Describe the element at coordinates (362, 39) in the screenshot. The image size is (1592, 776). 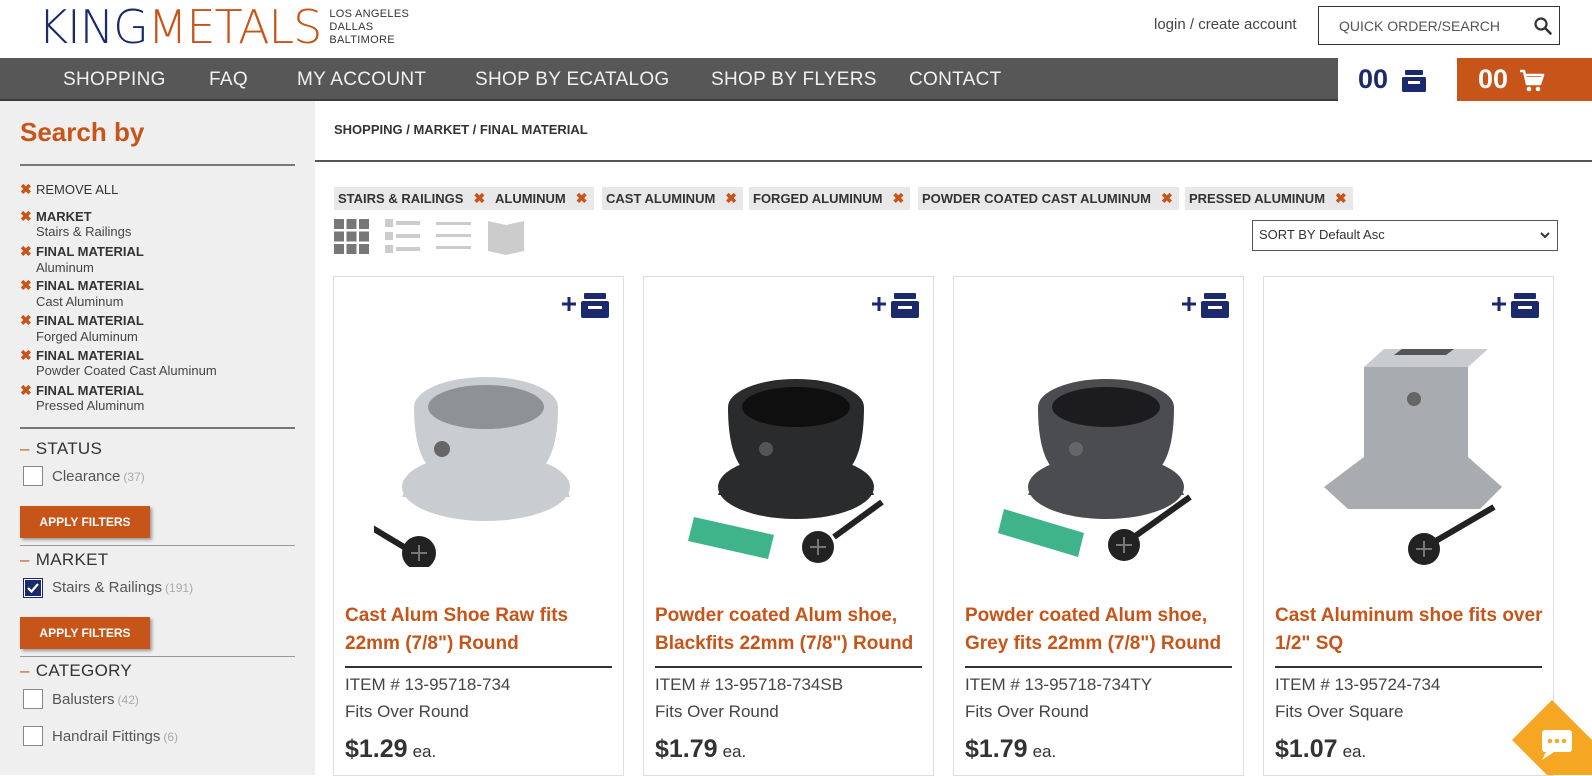
I see `city: BALTIMORE` at that location.